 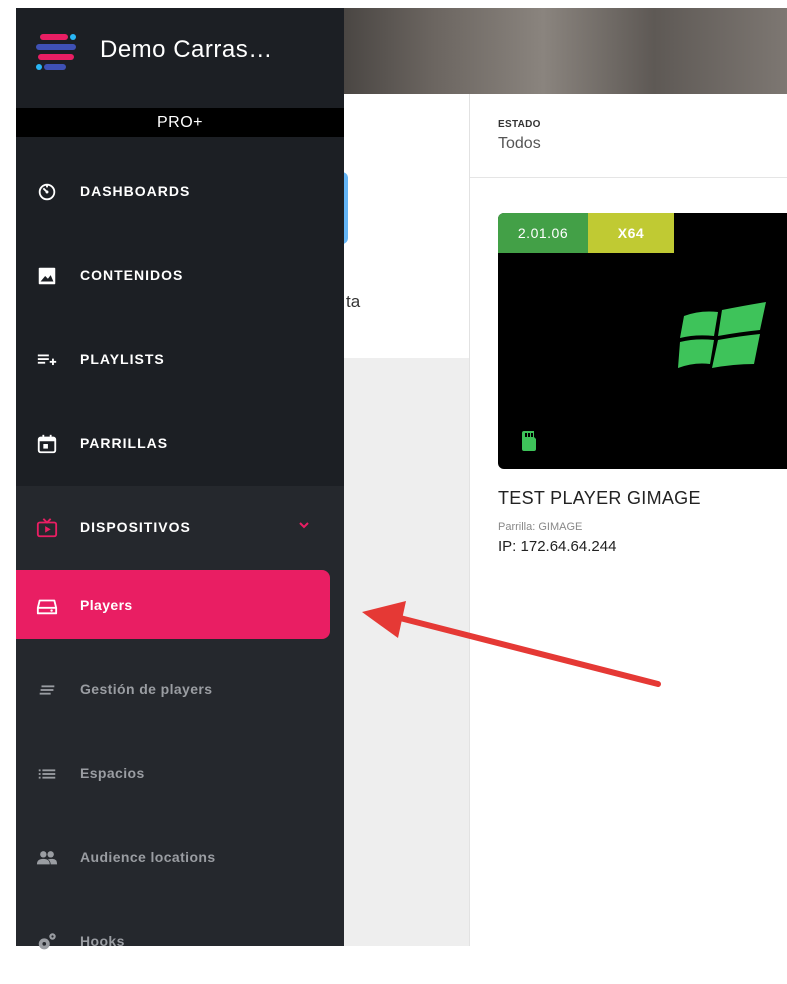 What do you see at coordinates (146, 689) in the screenshot?
I see `nav-label-gestion-players: Gestión de players` at bounding box center [146, 689].